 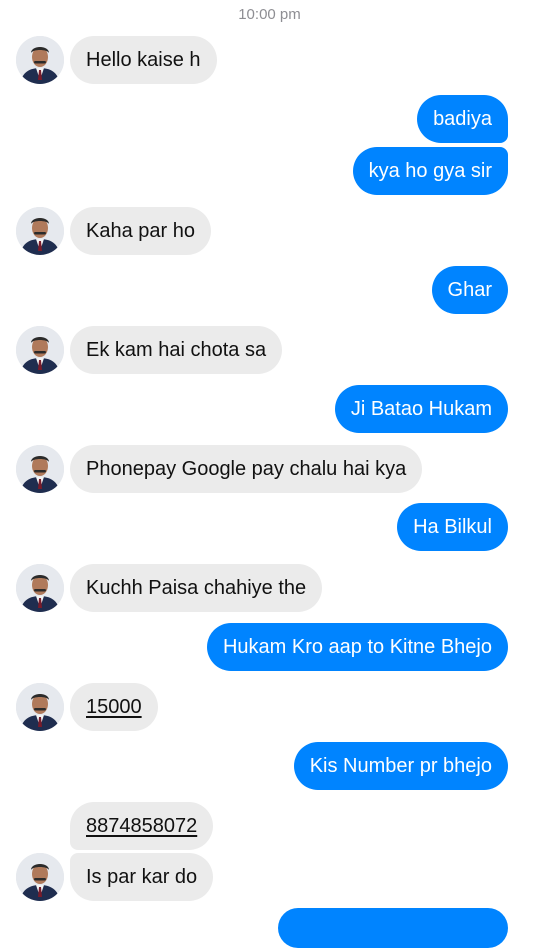 What do you see at coordinates (452, 527) in the screenshot?
I see `message-outgoing: Ha Bilkul` at bounding box center [452, 527].